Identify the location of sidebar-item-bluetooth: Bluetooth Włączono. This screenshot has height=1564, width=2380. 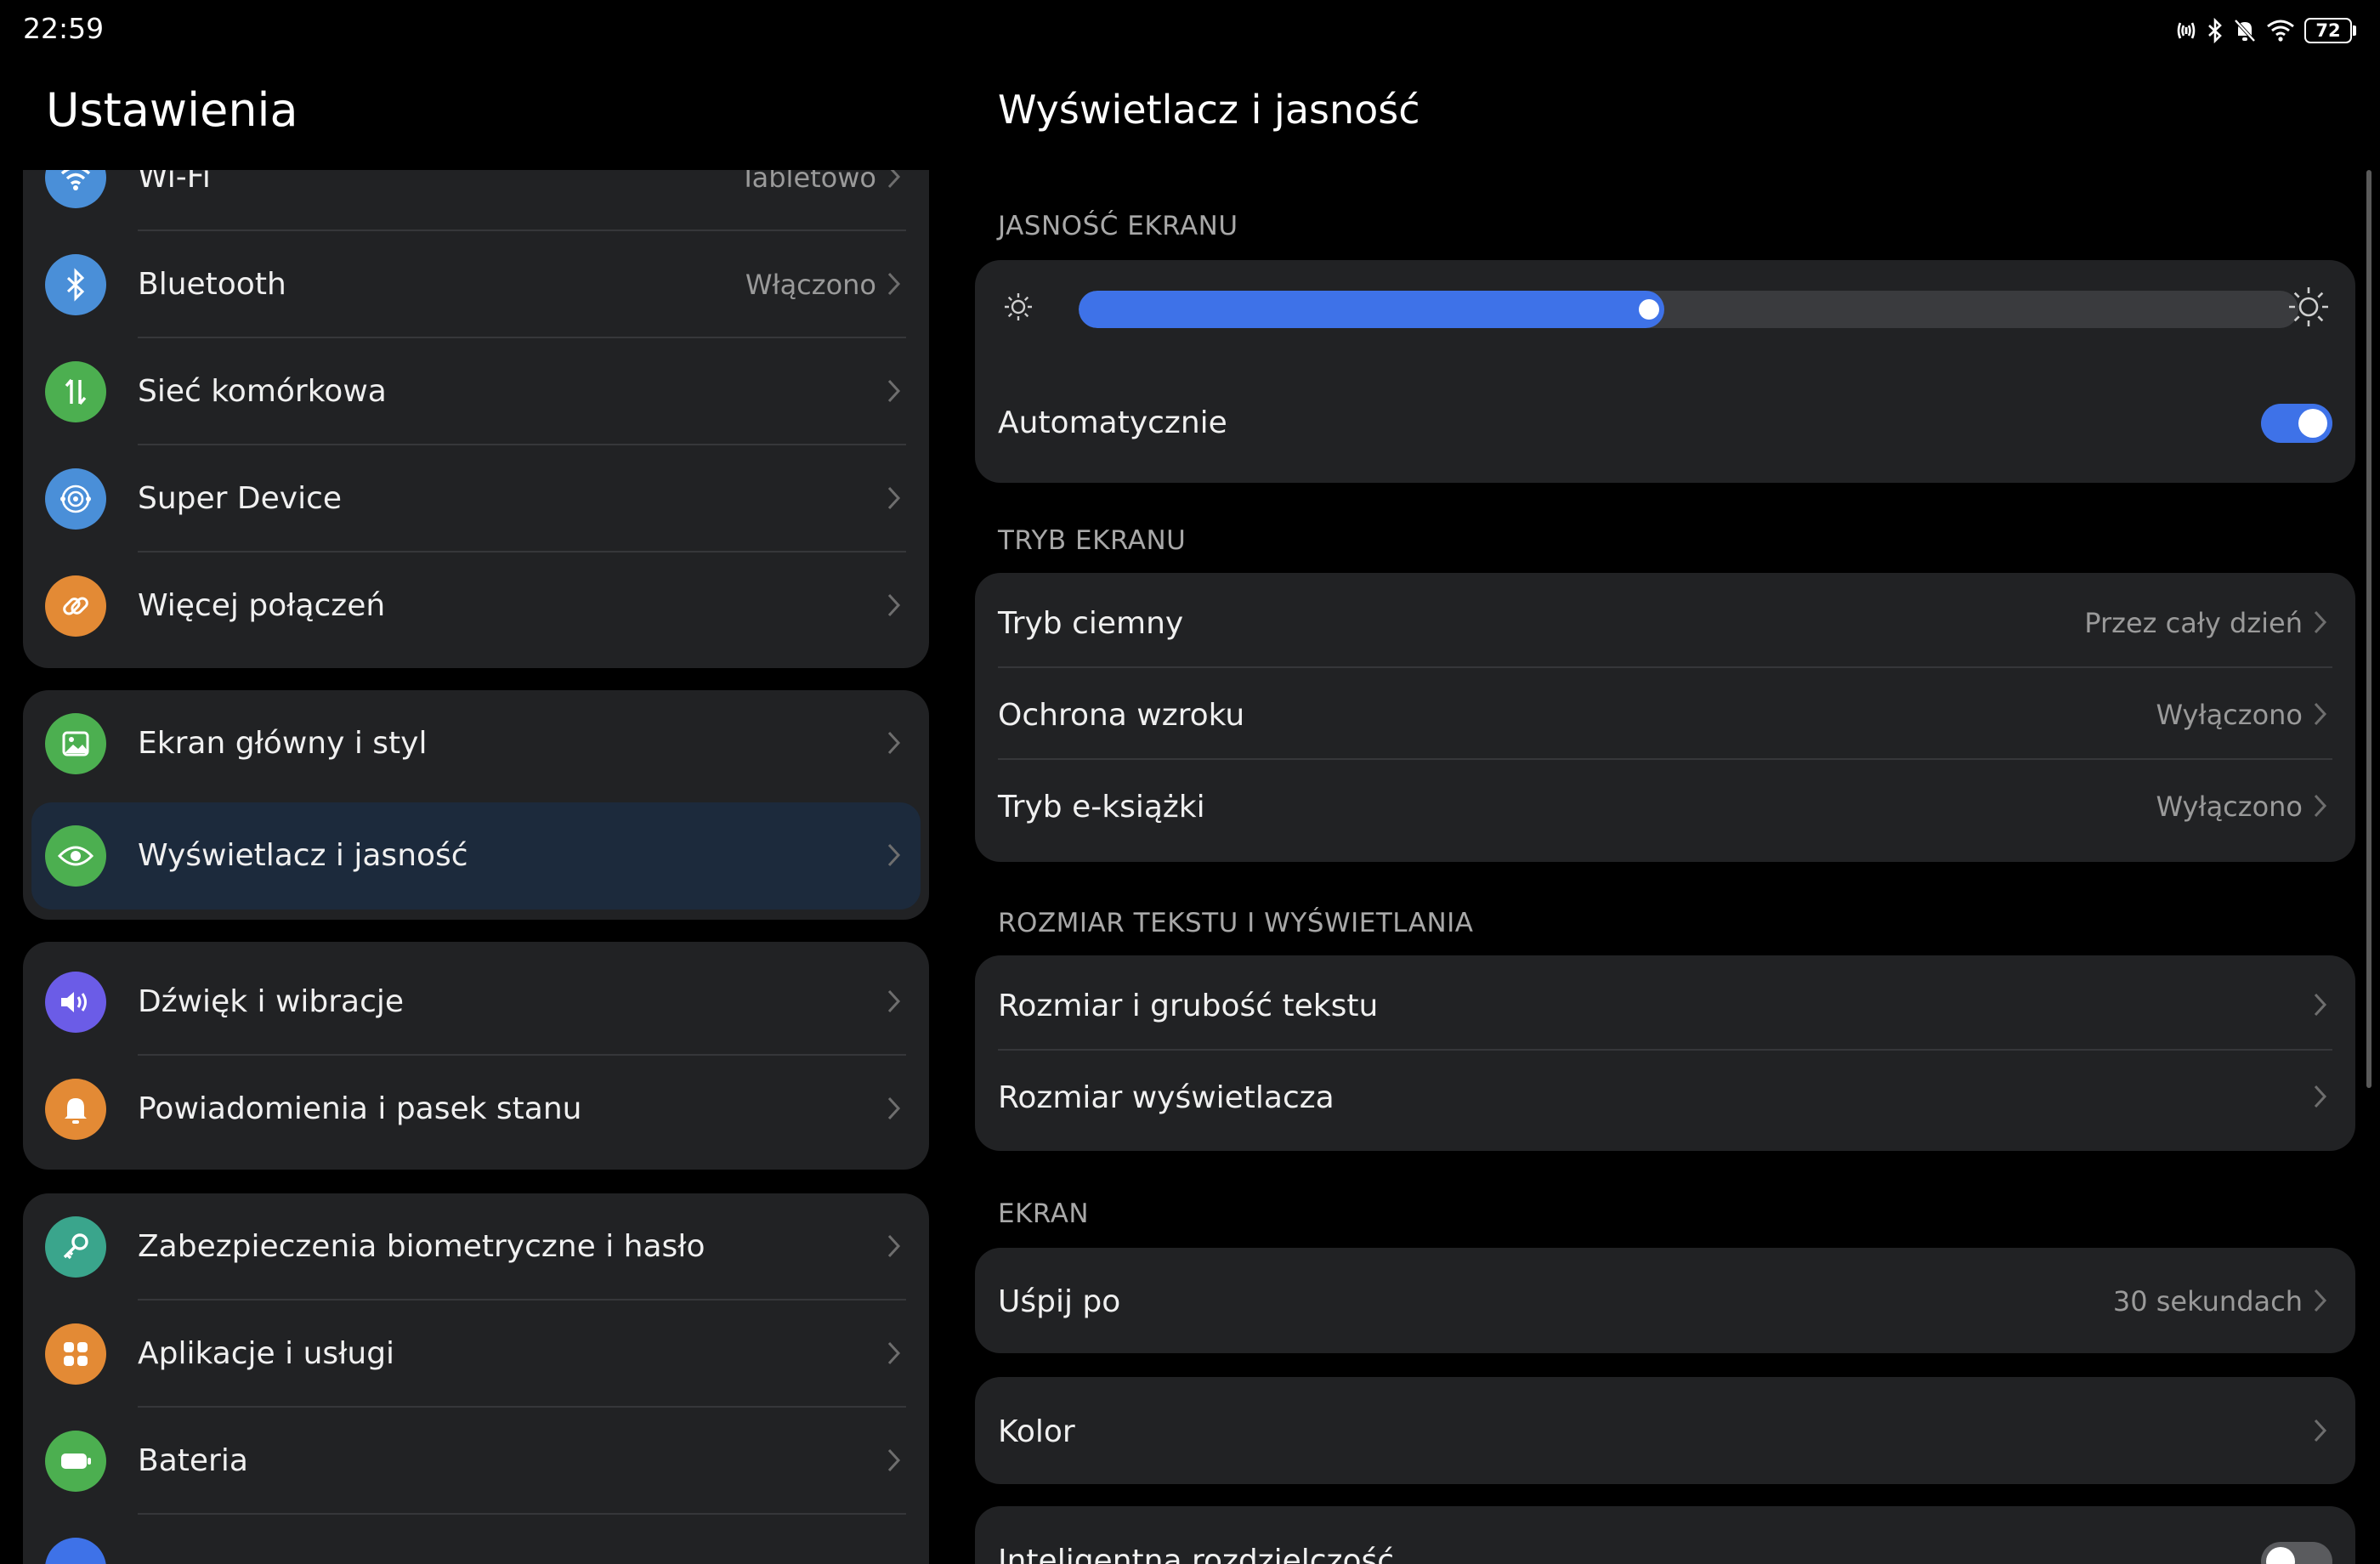
(476, 284).